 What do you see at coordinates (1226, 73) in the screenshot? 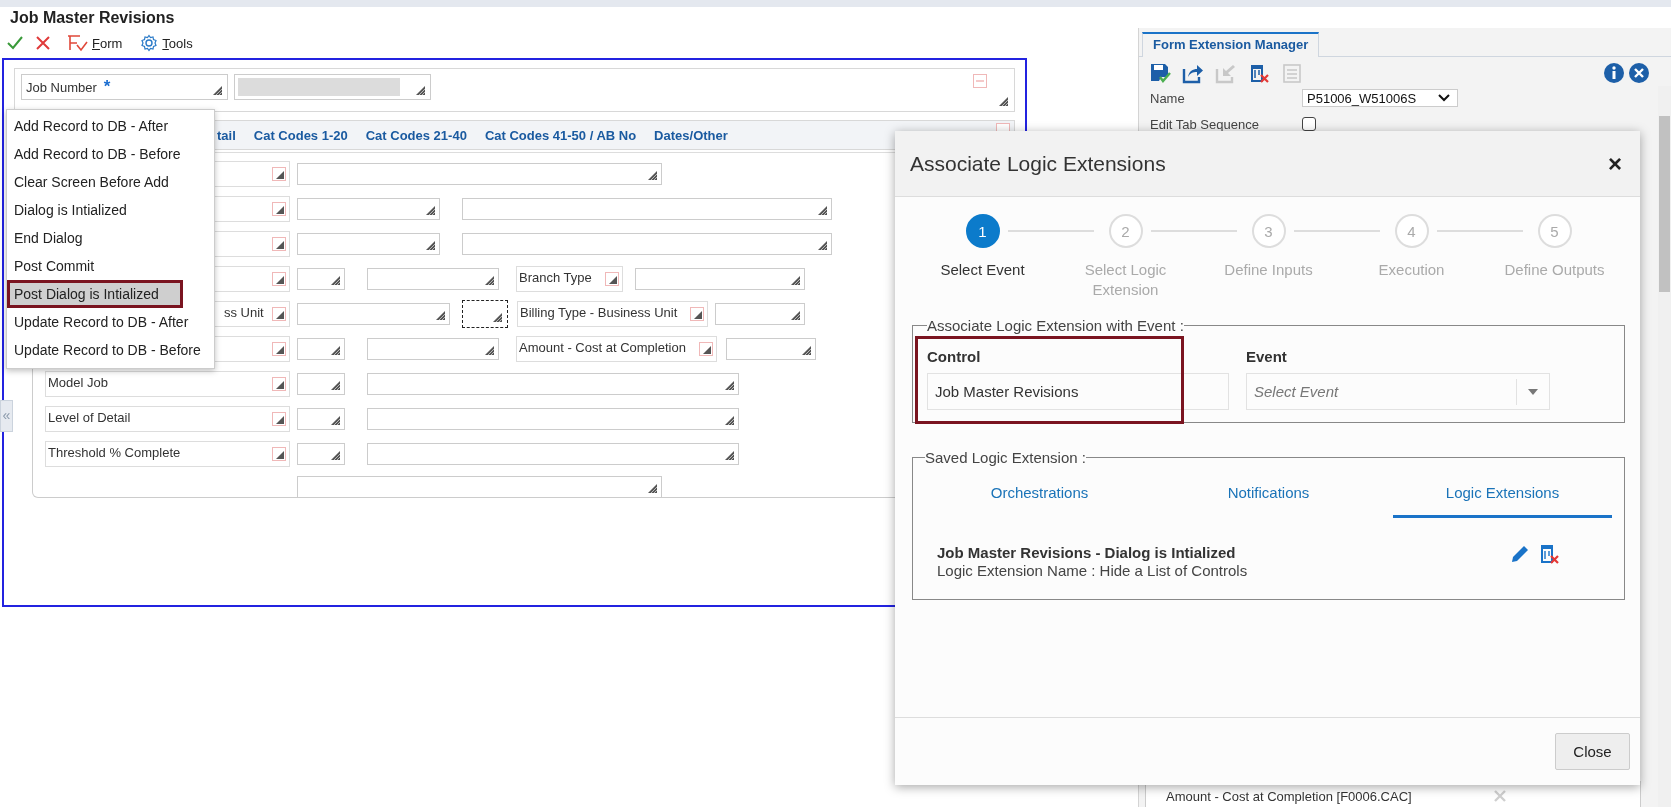
I see `import-icon` at bounding box center [1226, 73].